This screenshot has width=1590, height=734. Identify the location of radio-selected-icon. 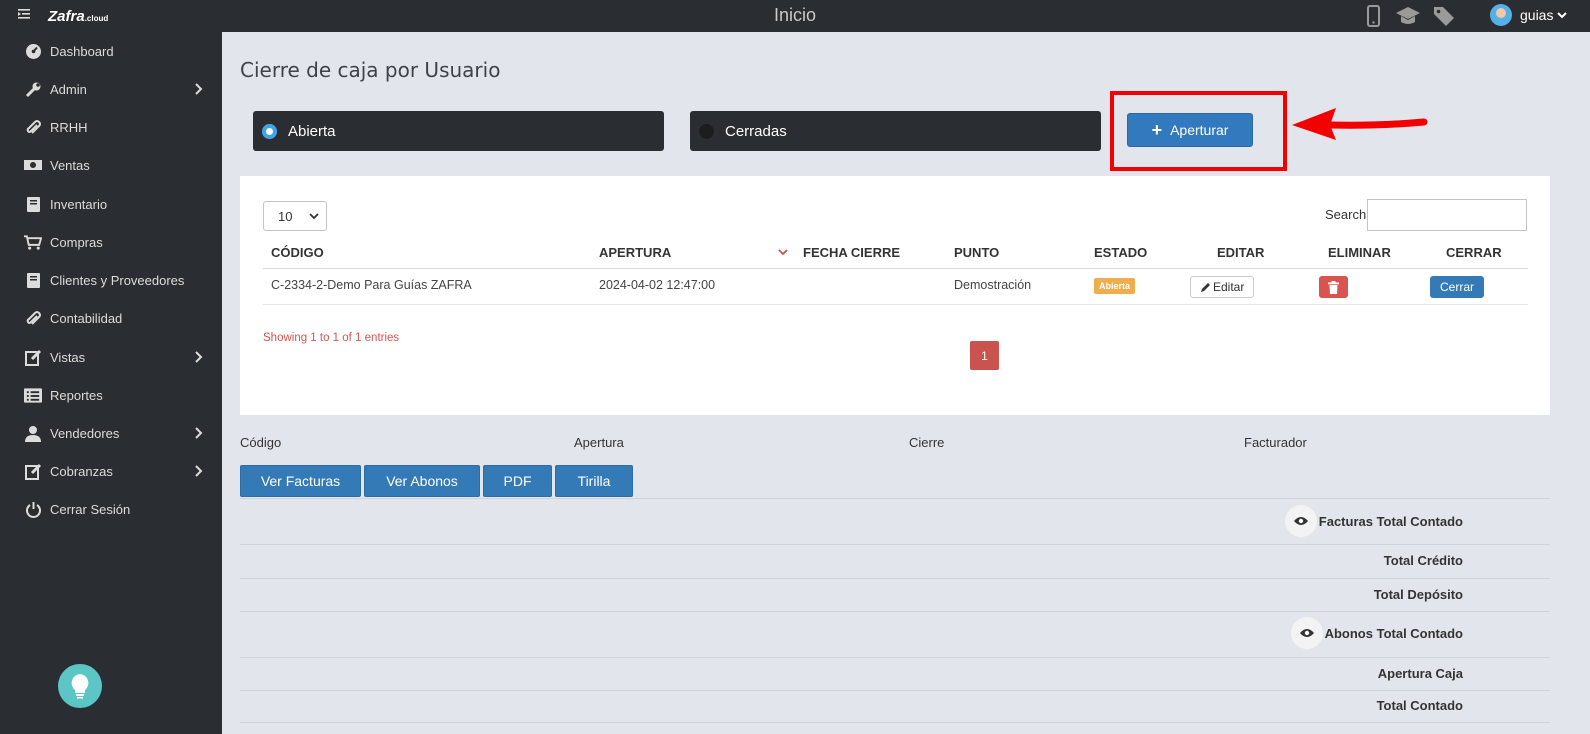
(269, 131).